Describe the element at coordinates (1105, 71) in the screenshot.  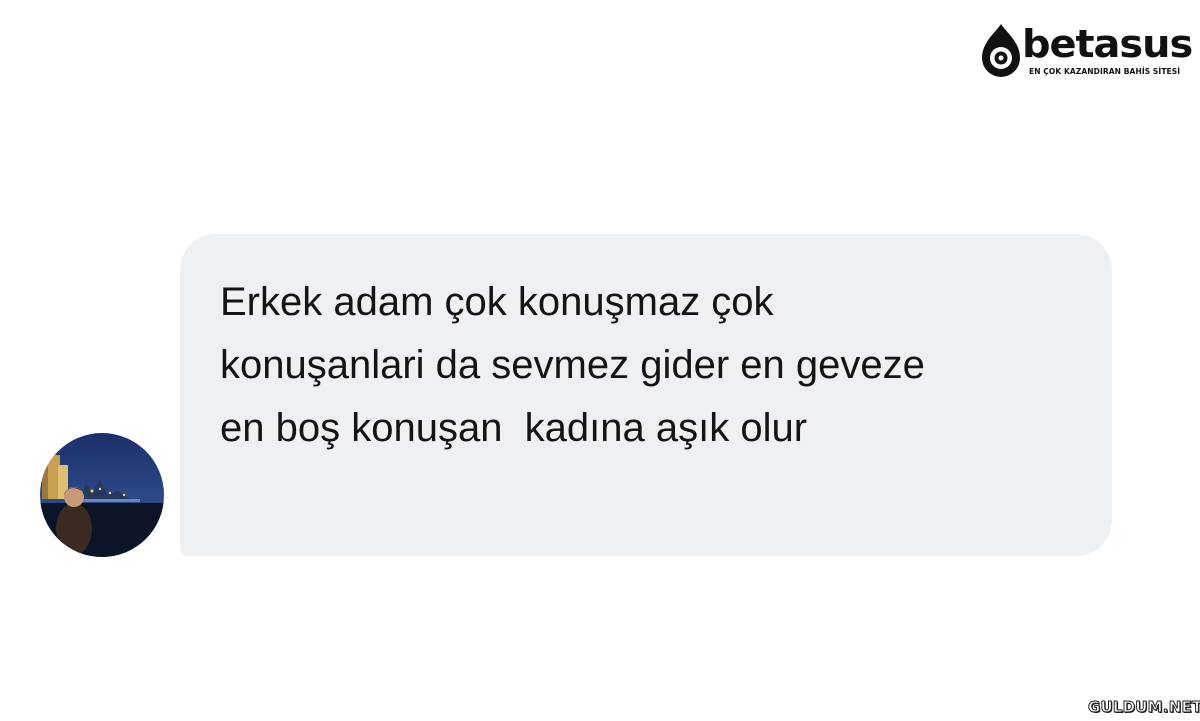
I see `brand-tagline: EN ÇOK KAZANDIRAN BAHİS SİTESİ` at that location.